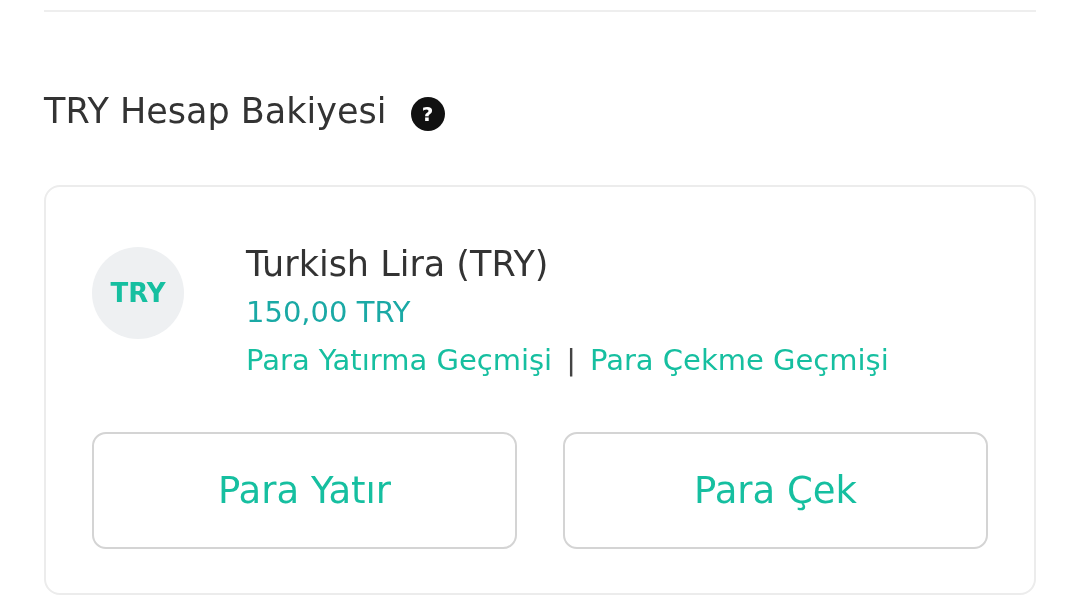 The height and width of the screenshot is (605, 1080). What do you see at coordinates (427, 114) in the screenshot?
I see `help-icon: ?` at bounding box center [427, 114].